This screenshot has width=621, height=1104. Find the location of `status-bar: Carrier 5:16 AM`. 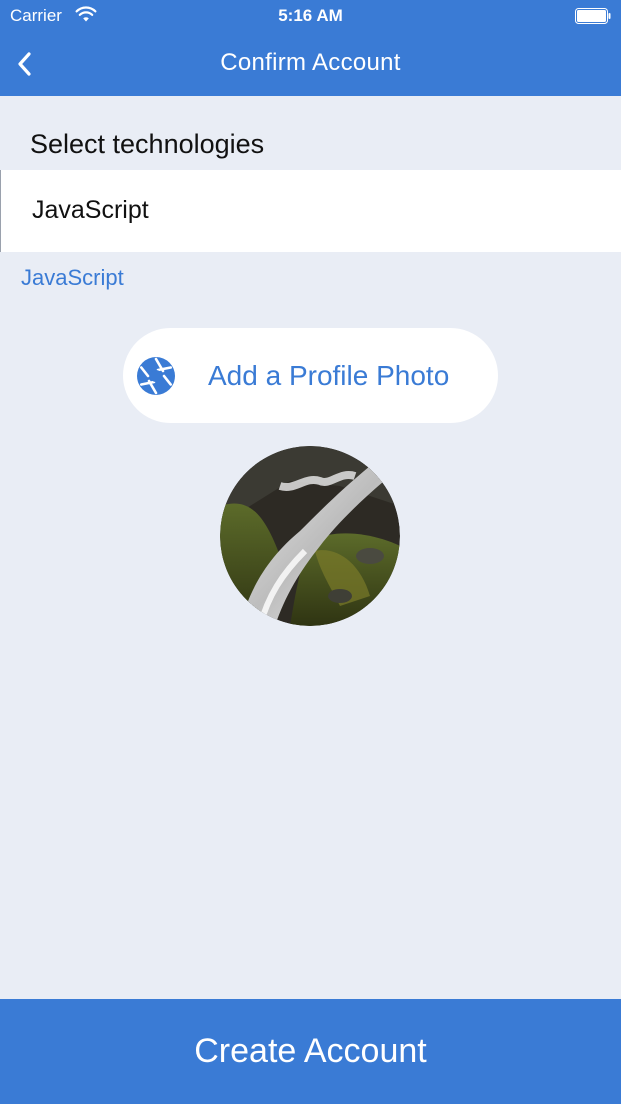

status-bar: Carrier 5:16 AM is located at coordinates (310, 16).